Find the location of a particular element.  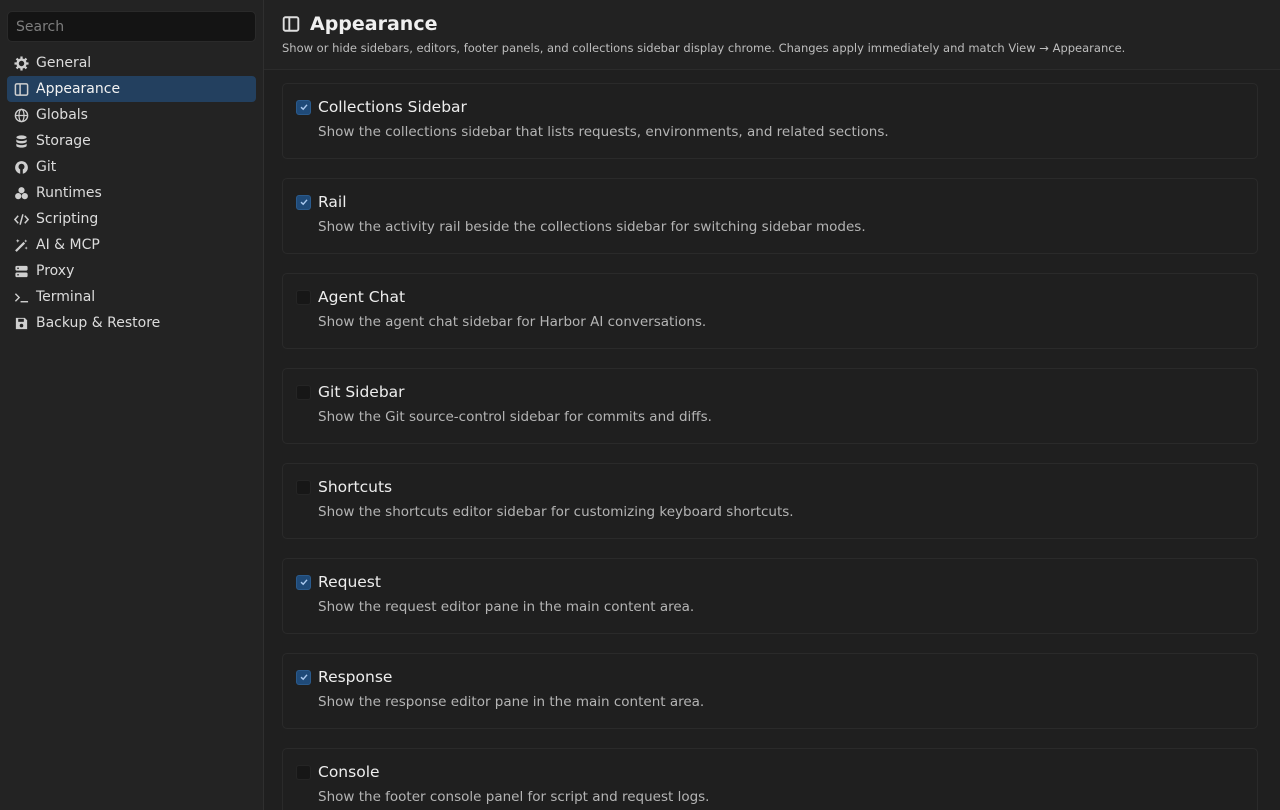

git-sidebar-checkbox is located at coordinates (303, 392).